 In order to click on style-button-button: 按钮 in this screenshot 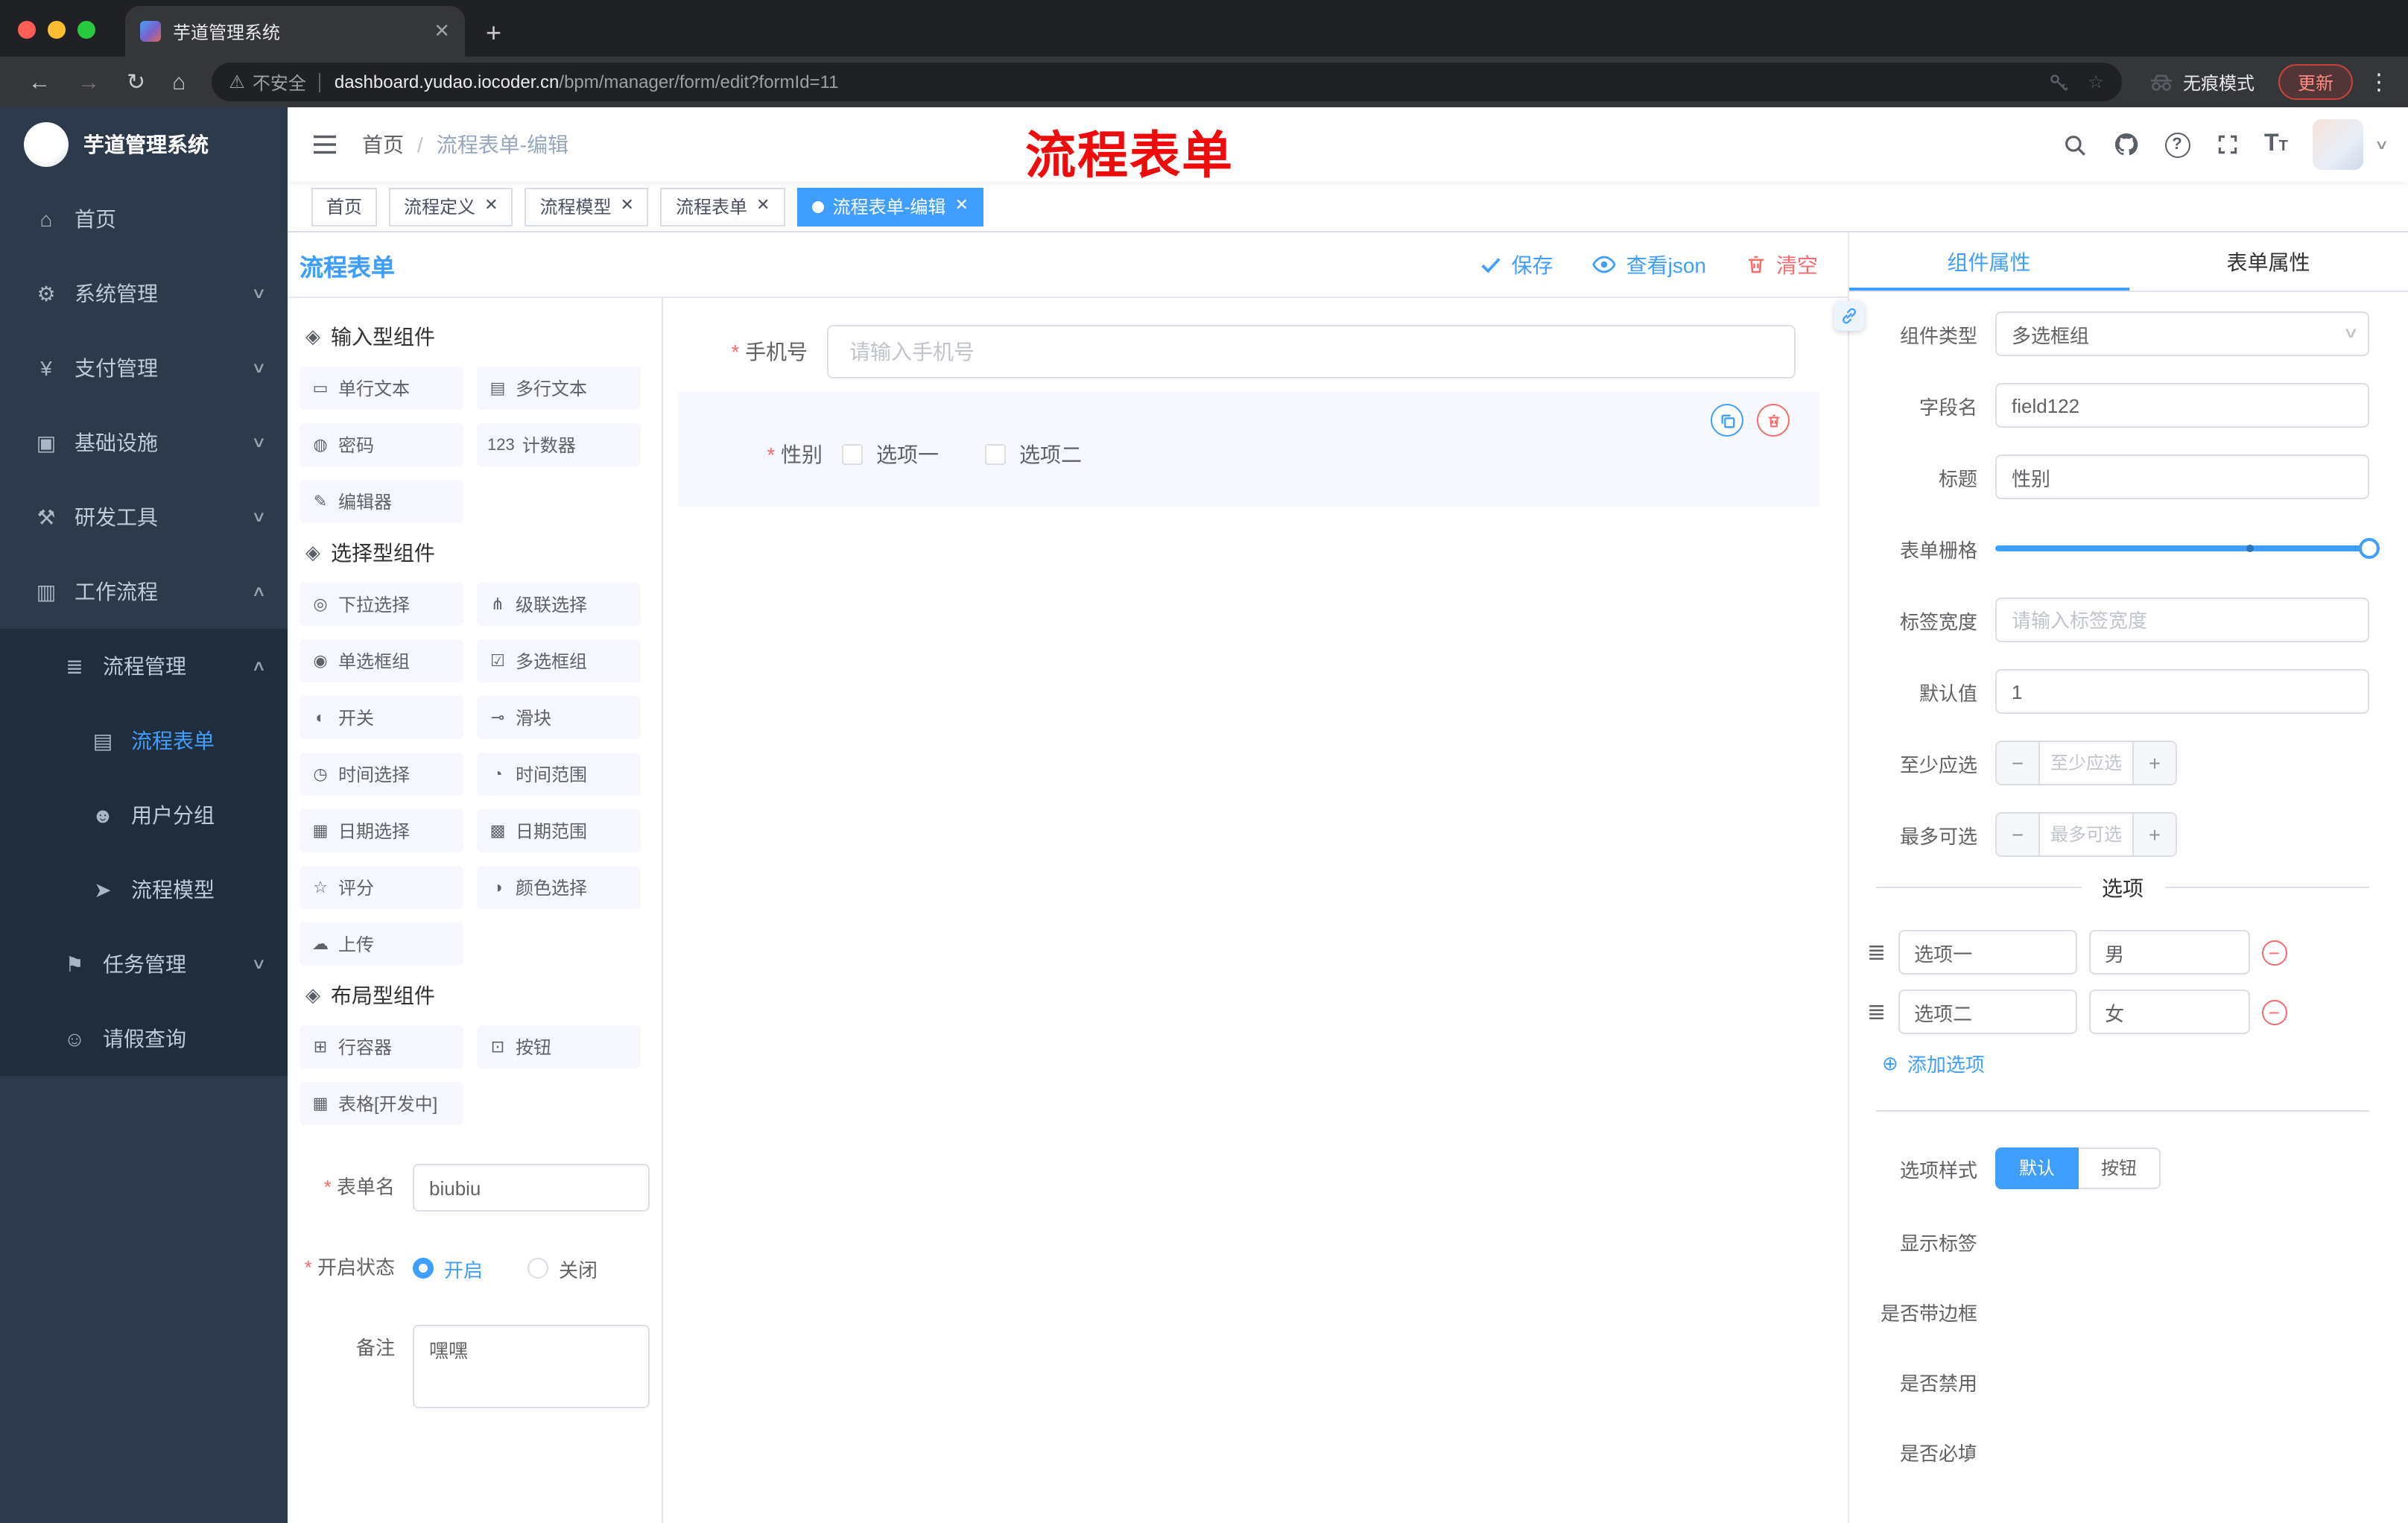, I will do `click(2120, 1168)`.